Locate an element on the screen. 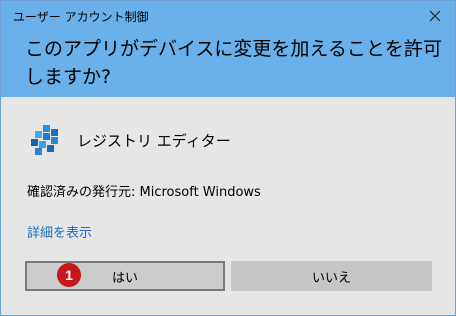  no-button: いいえ is located at coordinates (331, 276).